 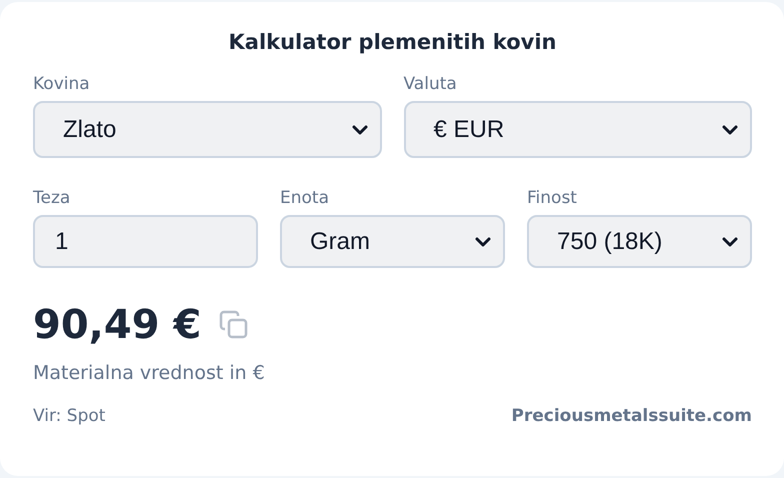 I want to click on field-label: Finost, so click(x=552, y=198).